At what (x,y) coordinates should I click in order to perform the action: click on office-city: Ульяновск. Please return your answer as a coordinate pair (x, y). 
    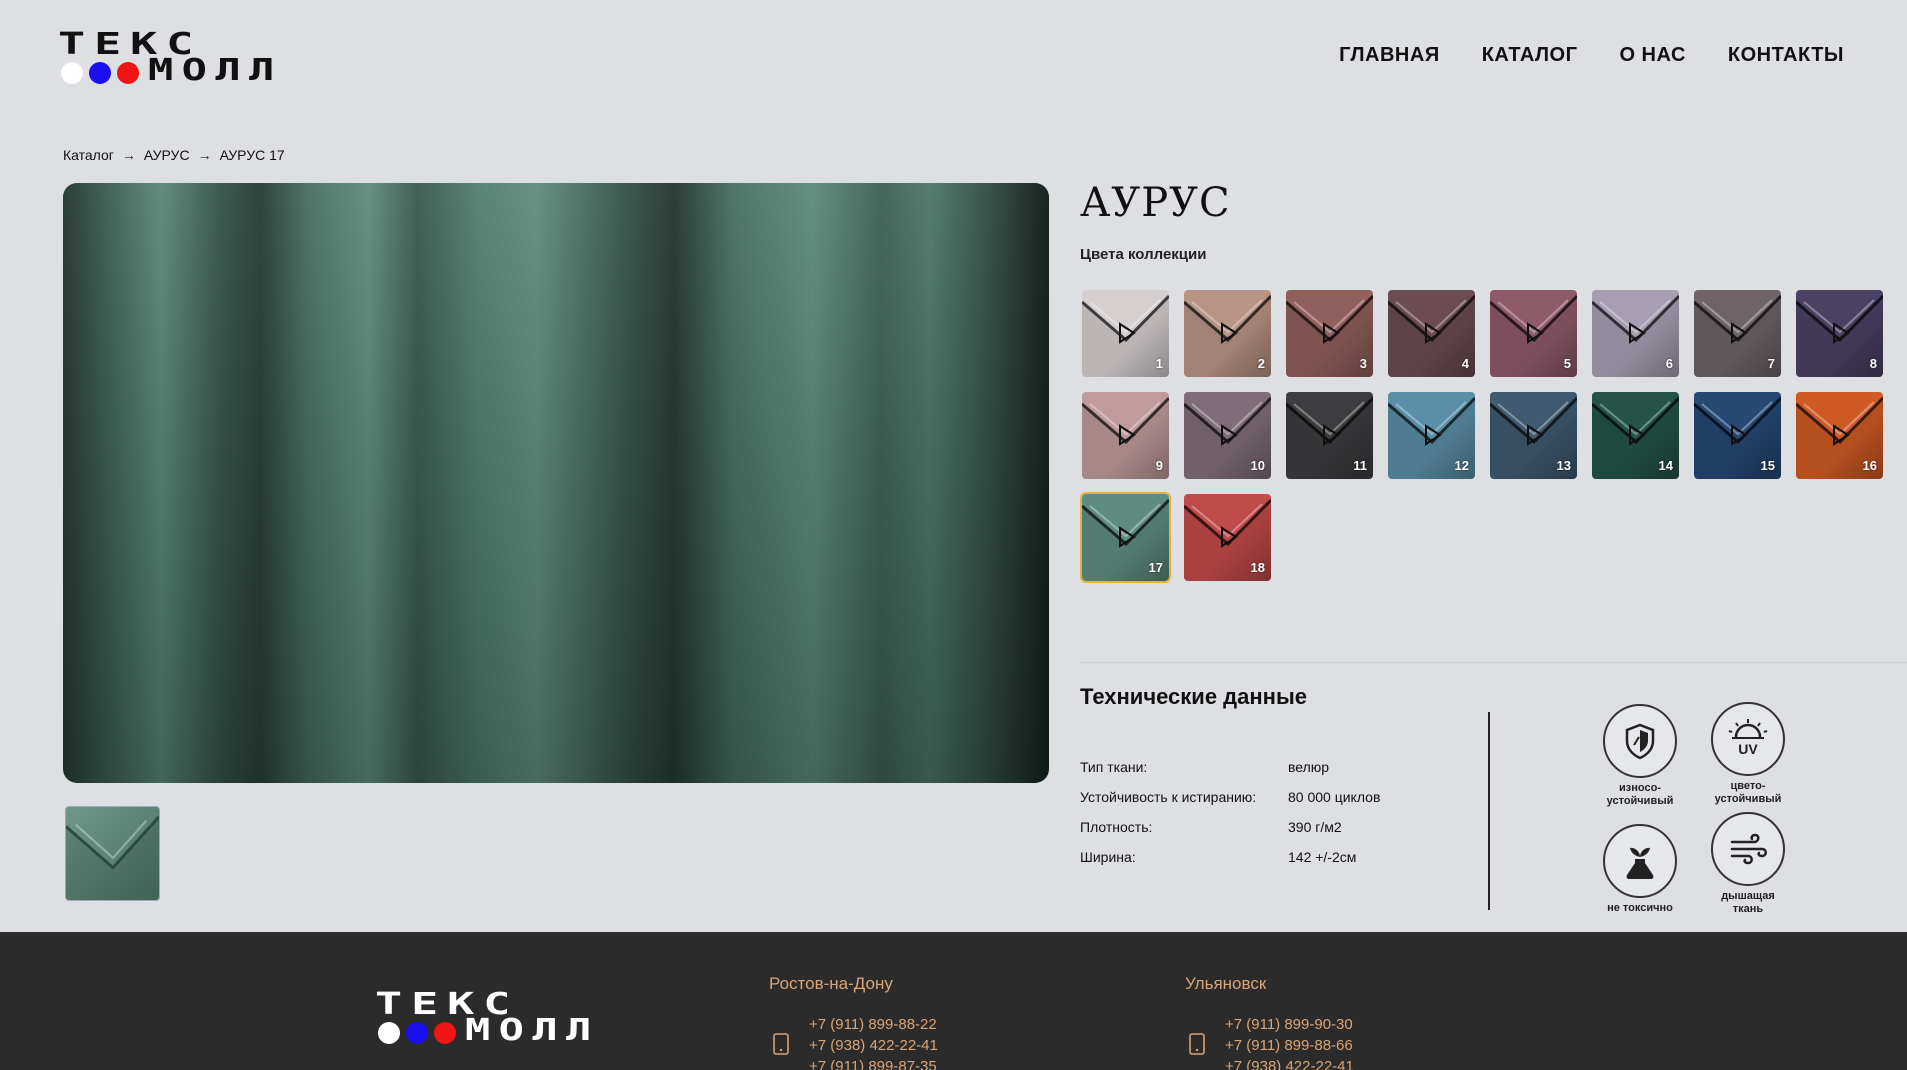
    Looking at the image, I should click on (1226, 983).